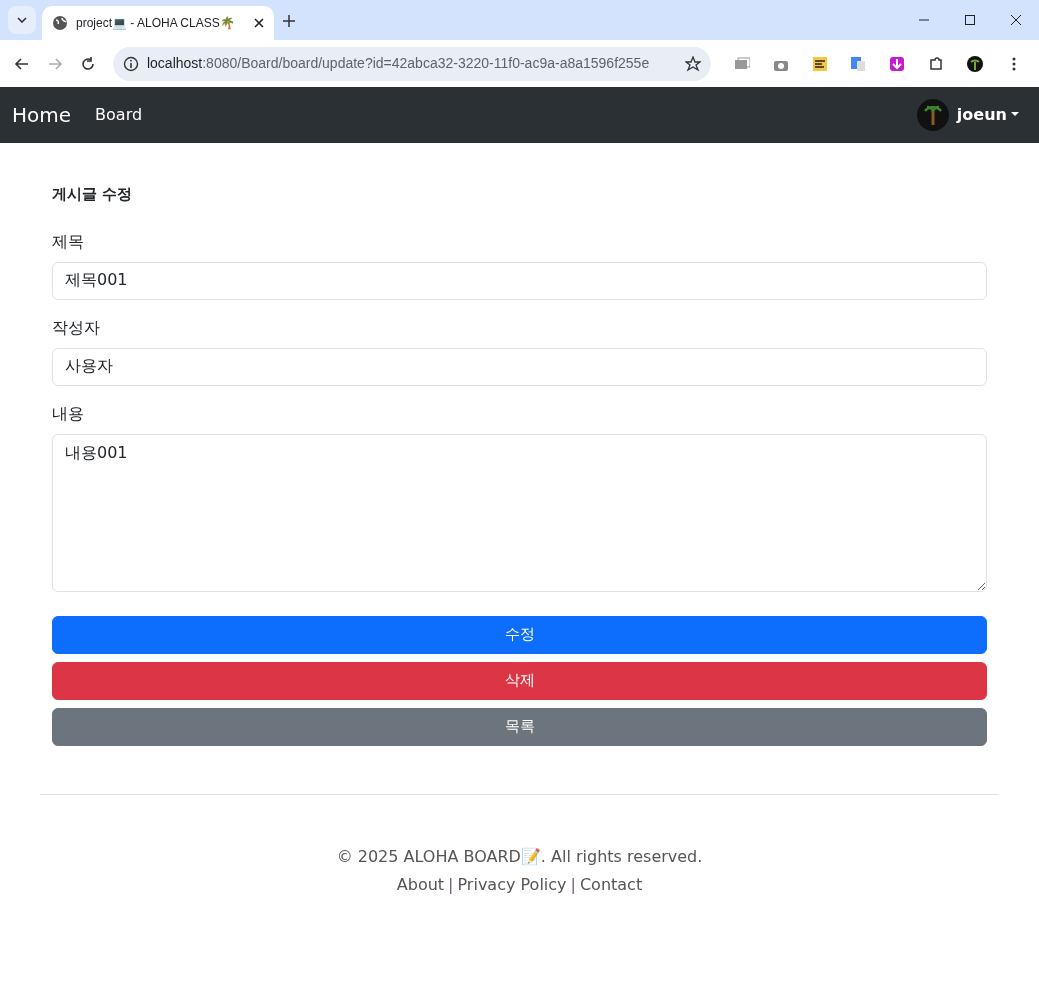 Image resolution: width=1039 pixels, height=995 pixels. What do you see at coordinates (119, 115) in the screenshot?
I see `nav-link: Board` at bounding box center [119, 115].